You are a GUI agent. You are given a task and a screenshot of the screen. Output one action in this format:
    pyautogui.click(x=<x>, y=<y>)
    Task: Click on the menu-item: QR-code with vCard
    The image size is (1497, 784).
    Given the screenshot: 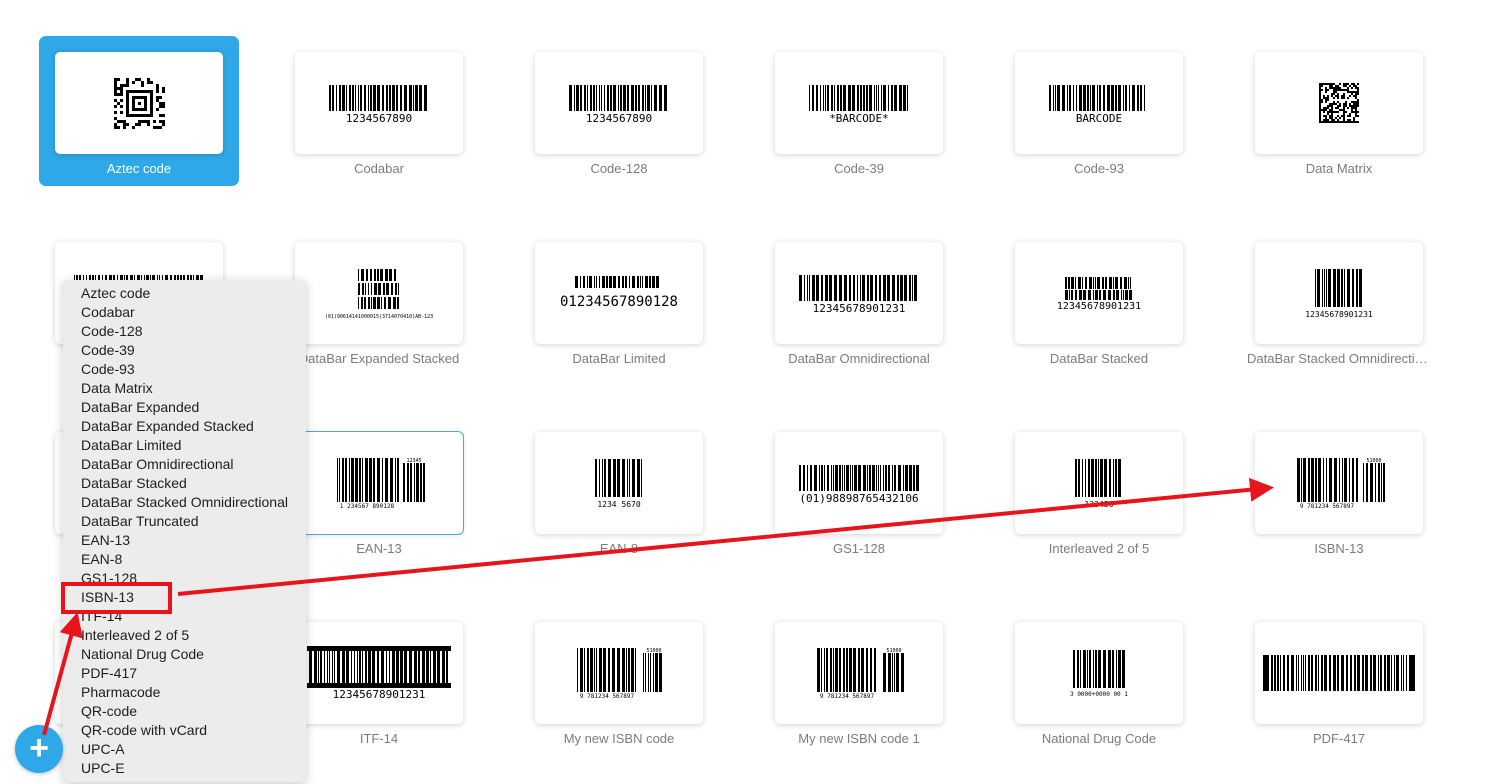 What is the action you would take?
    pyautogui.click(x=184, y=730)
    